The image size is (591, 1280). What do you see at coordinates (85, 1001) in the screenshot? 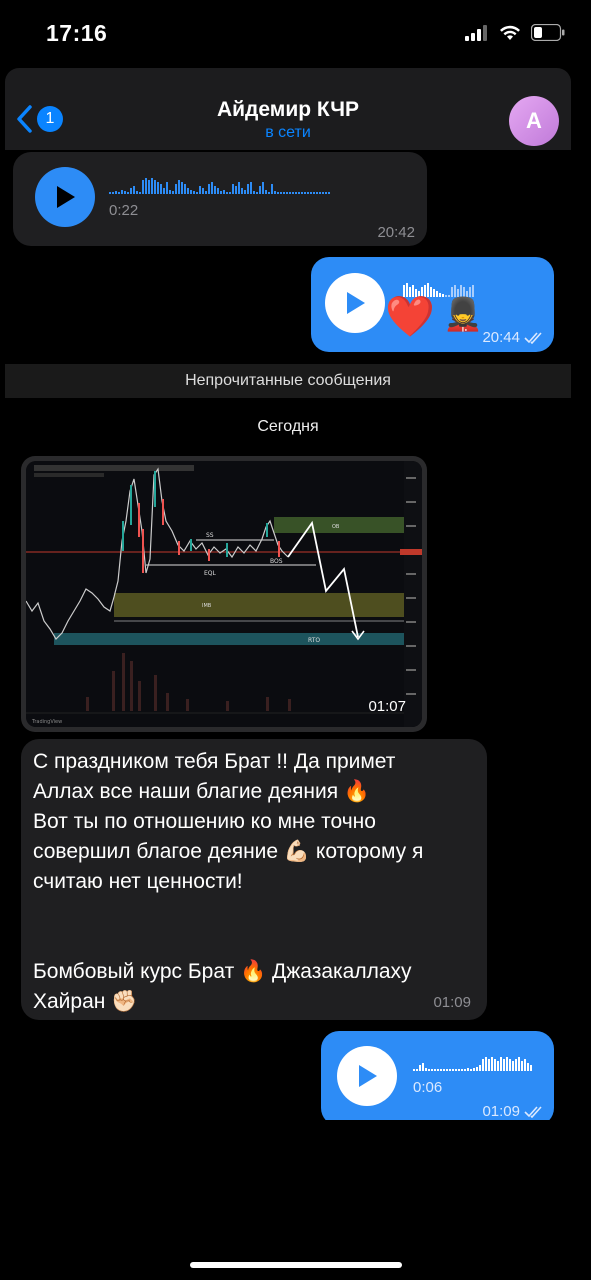
I see `message-line: Хайран ✊🏻` at bounding box center [85, 1001].